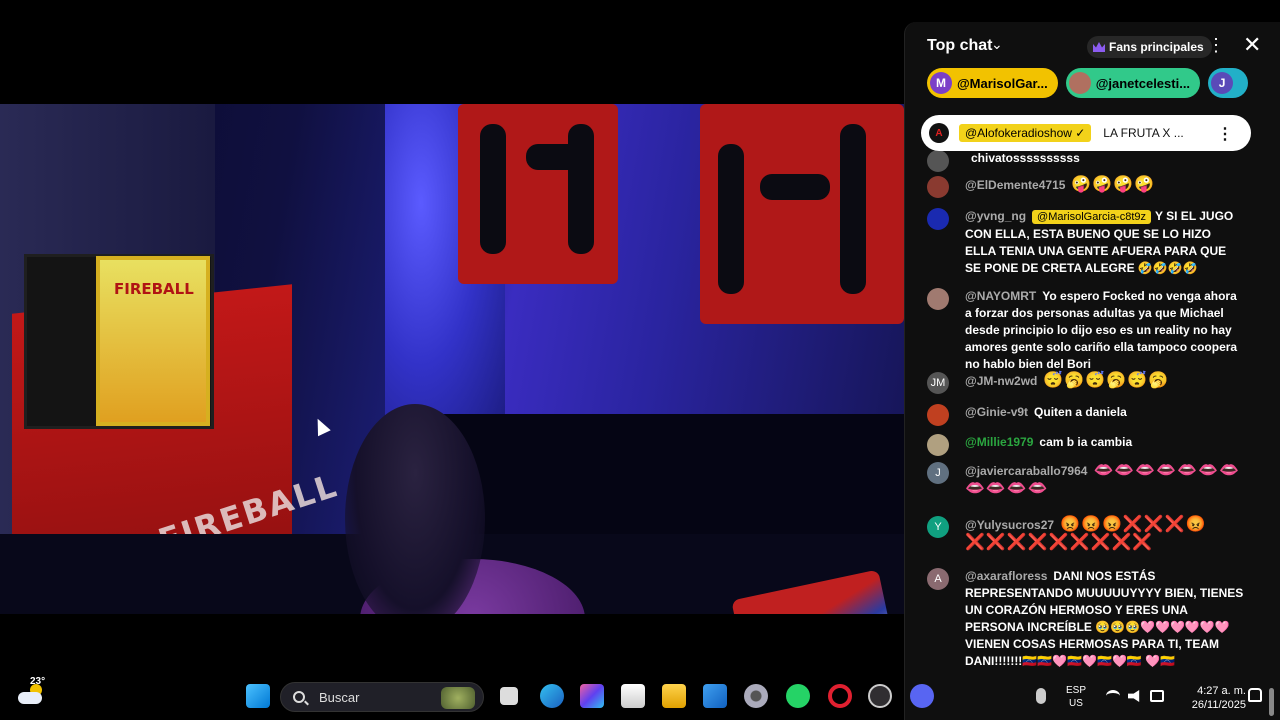 The image size is (1280, 720). I want to click on avatar: A, so click(938, 579).